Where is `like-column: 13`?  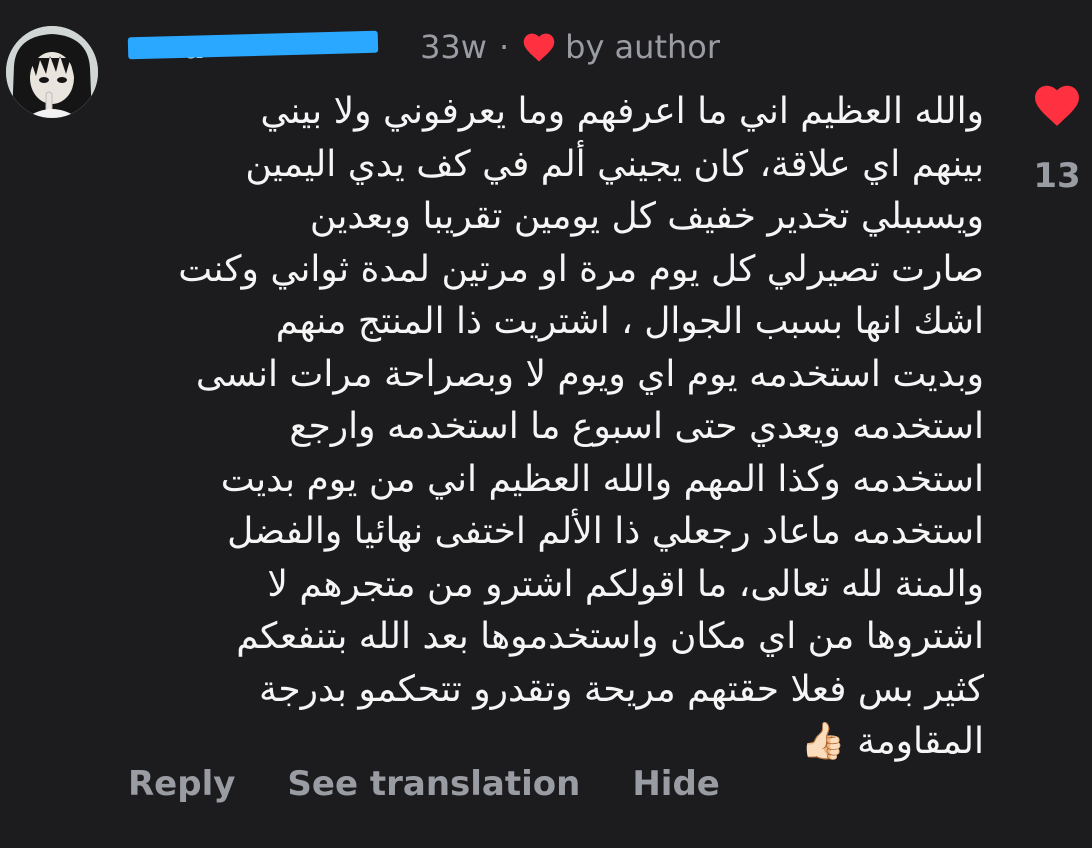
like-column: 13 is located at coordinates (1057, 139).